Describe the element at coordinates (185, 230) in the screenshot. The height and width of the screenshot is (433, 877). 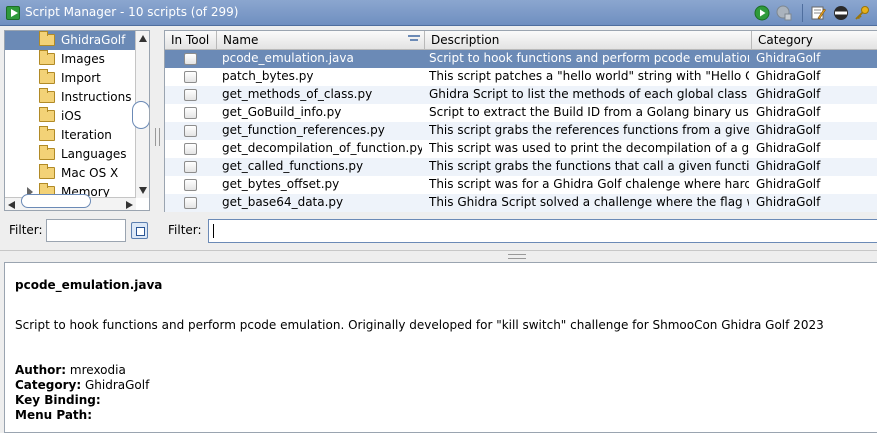
I see `script-filter-label: Filter:` at that location.